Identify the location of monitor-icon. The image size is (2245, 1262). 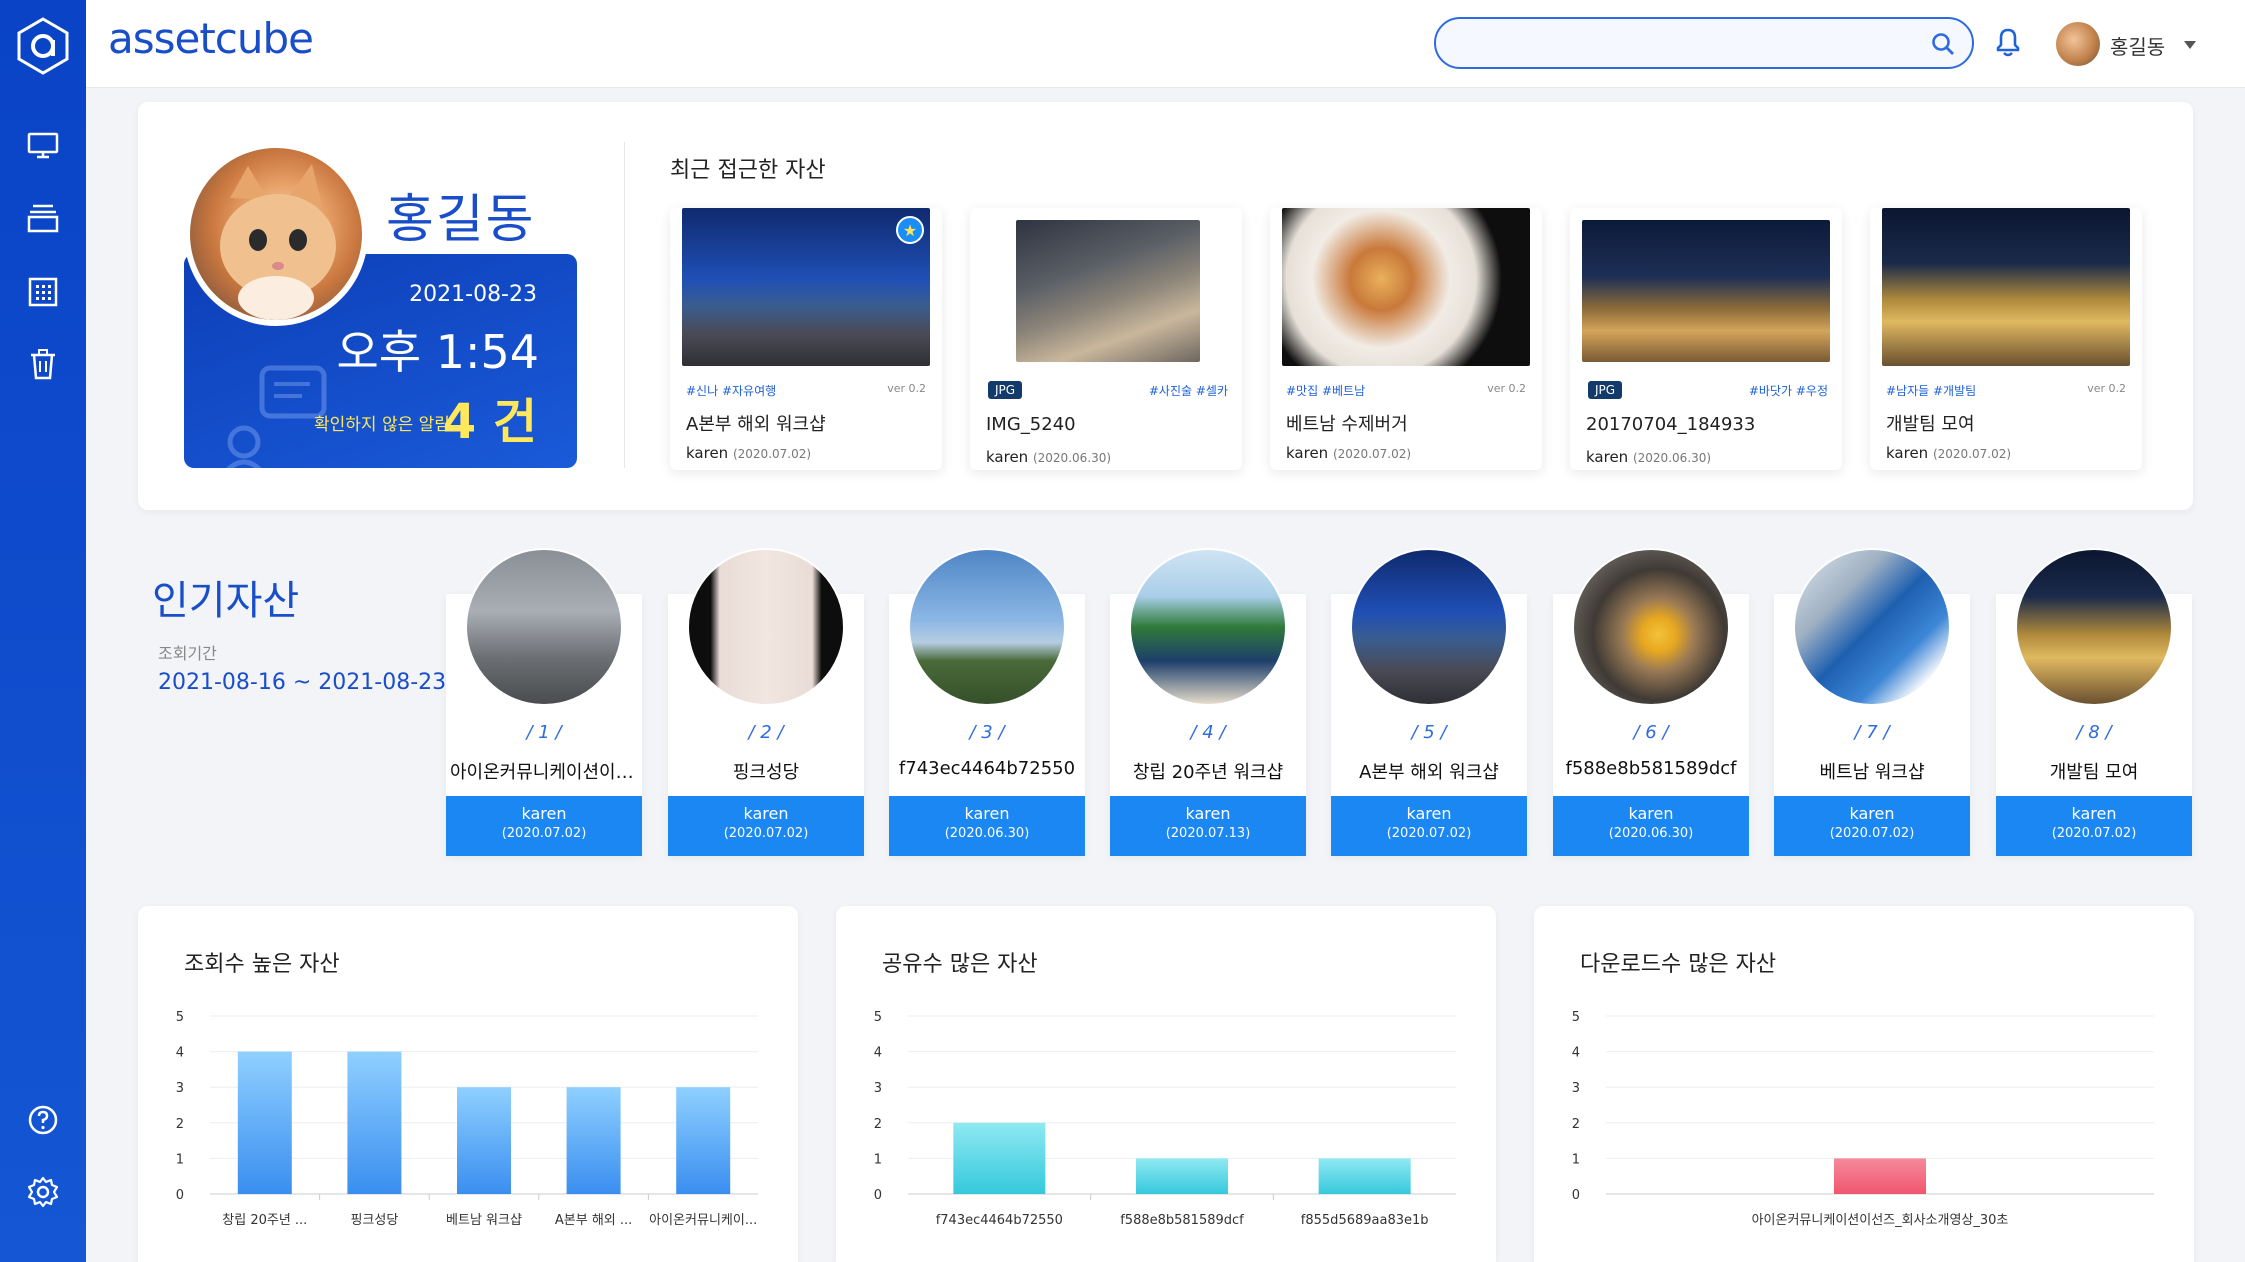
(43, 145).